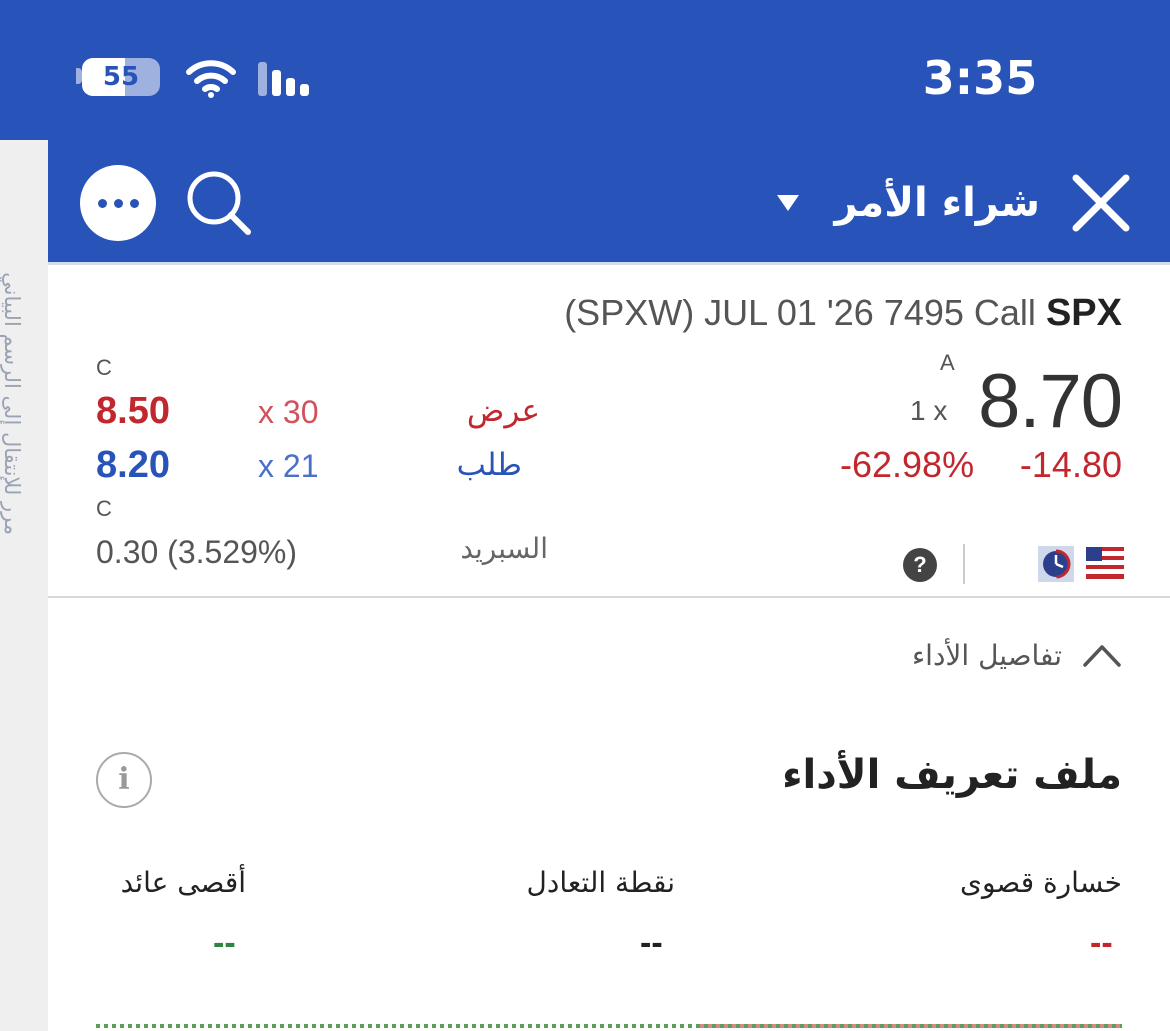 This screenshot has height=1031, width=1170. I want to click on ask-label: عرض, so click(503, 411).